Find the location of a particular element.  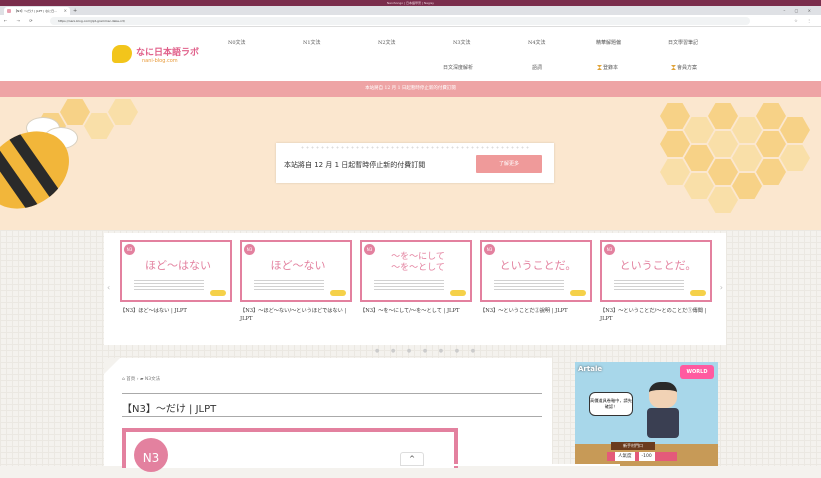

learn-more-button: 了解更多 is located at coordinates (509, 164).